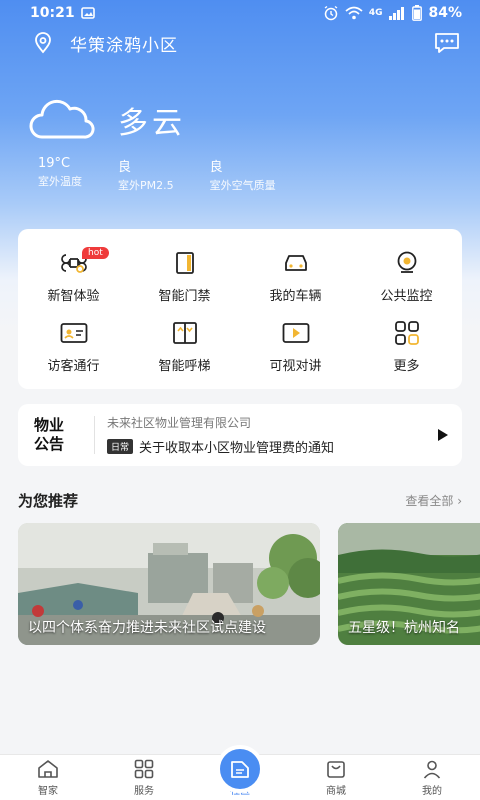 The image size is (480, 800). I want to click on service-label: 公共监控, so click(406, 296).